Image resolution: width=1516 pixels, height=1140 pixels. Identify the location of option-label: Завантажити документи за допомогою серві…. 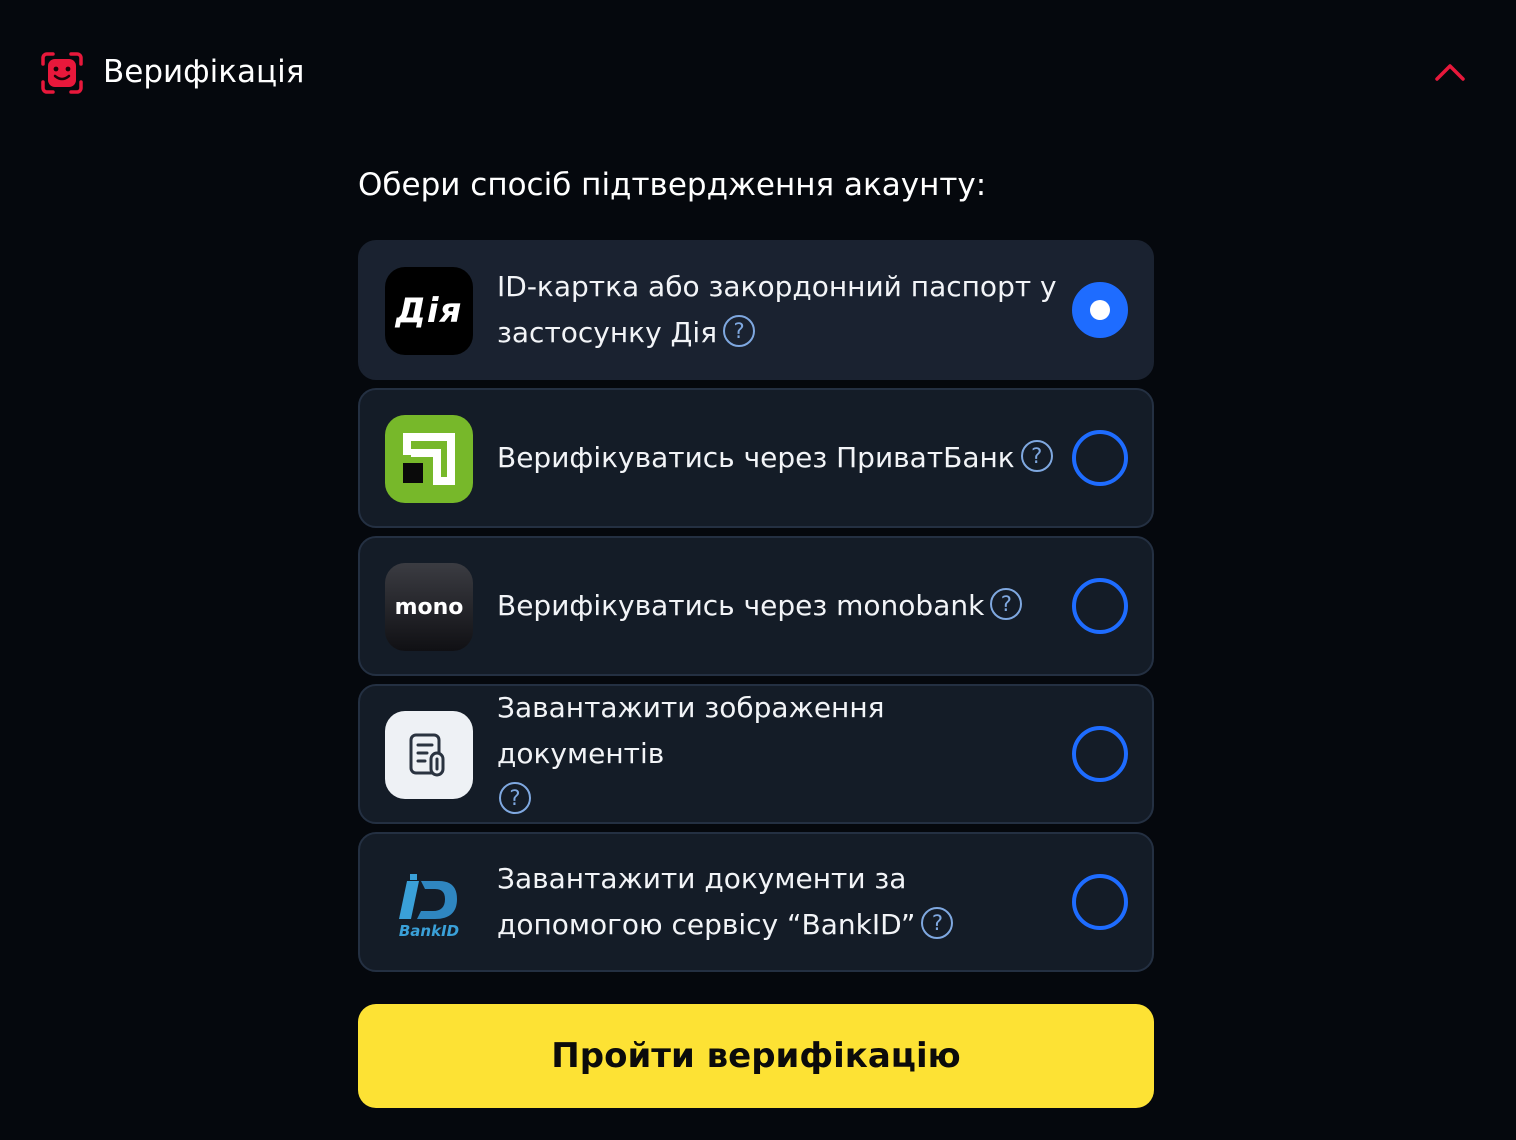
(706, 901).